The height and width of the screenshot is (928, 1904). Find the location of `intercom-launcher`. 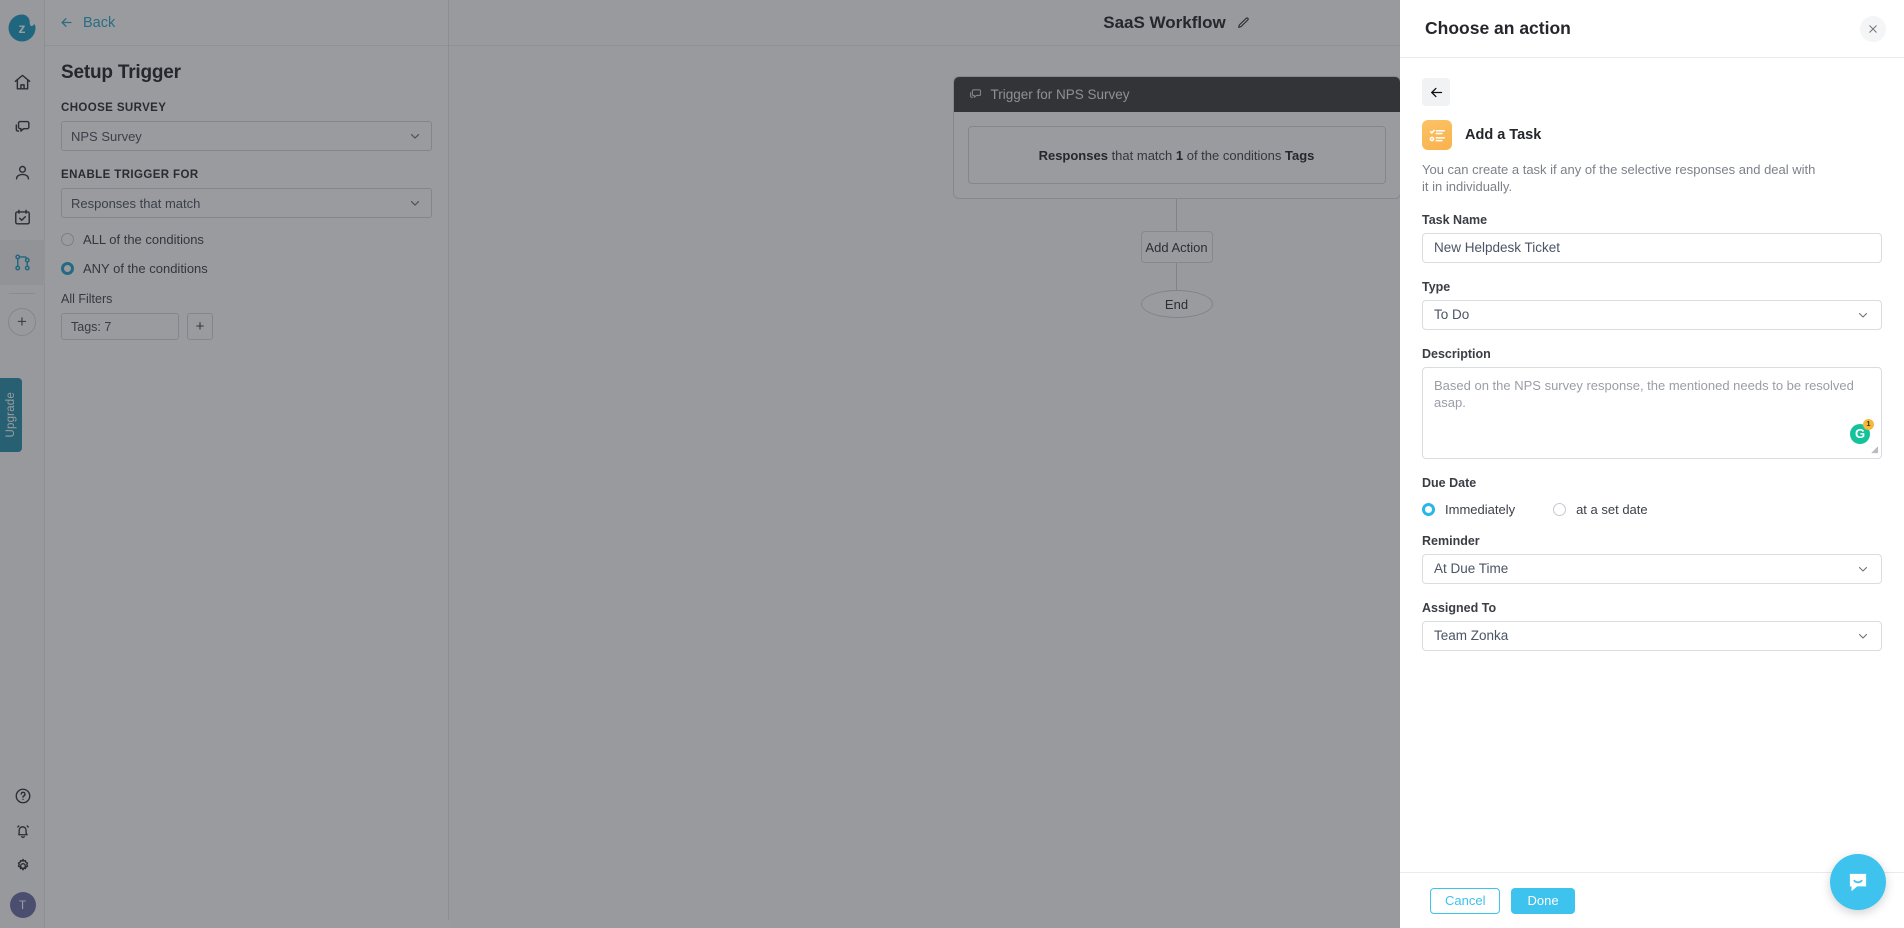

intercom-launcher is located at coordinates (1858, 882).